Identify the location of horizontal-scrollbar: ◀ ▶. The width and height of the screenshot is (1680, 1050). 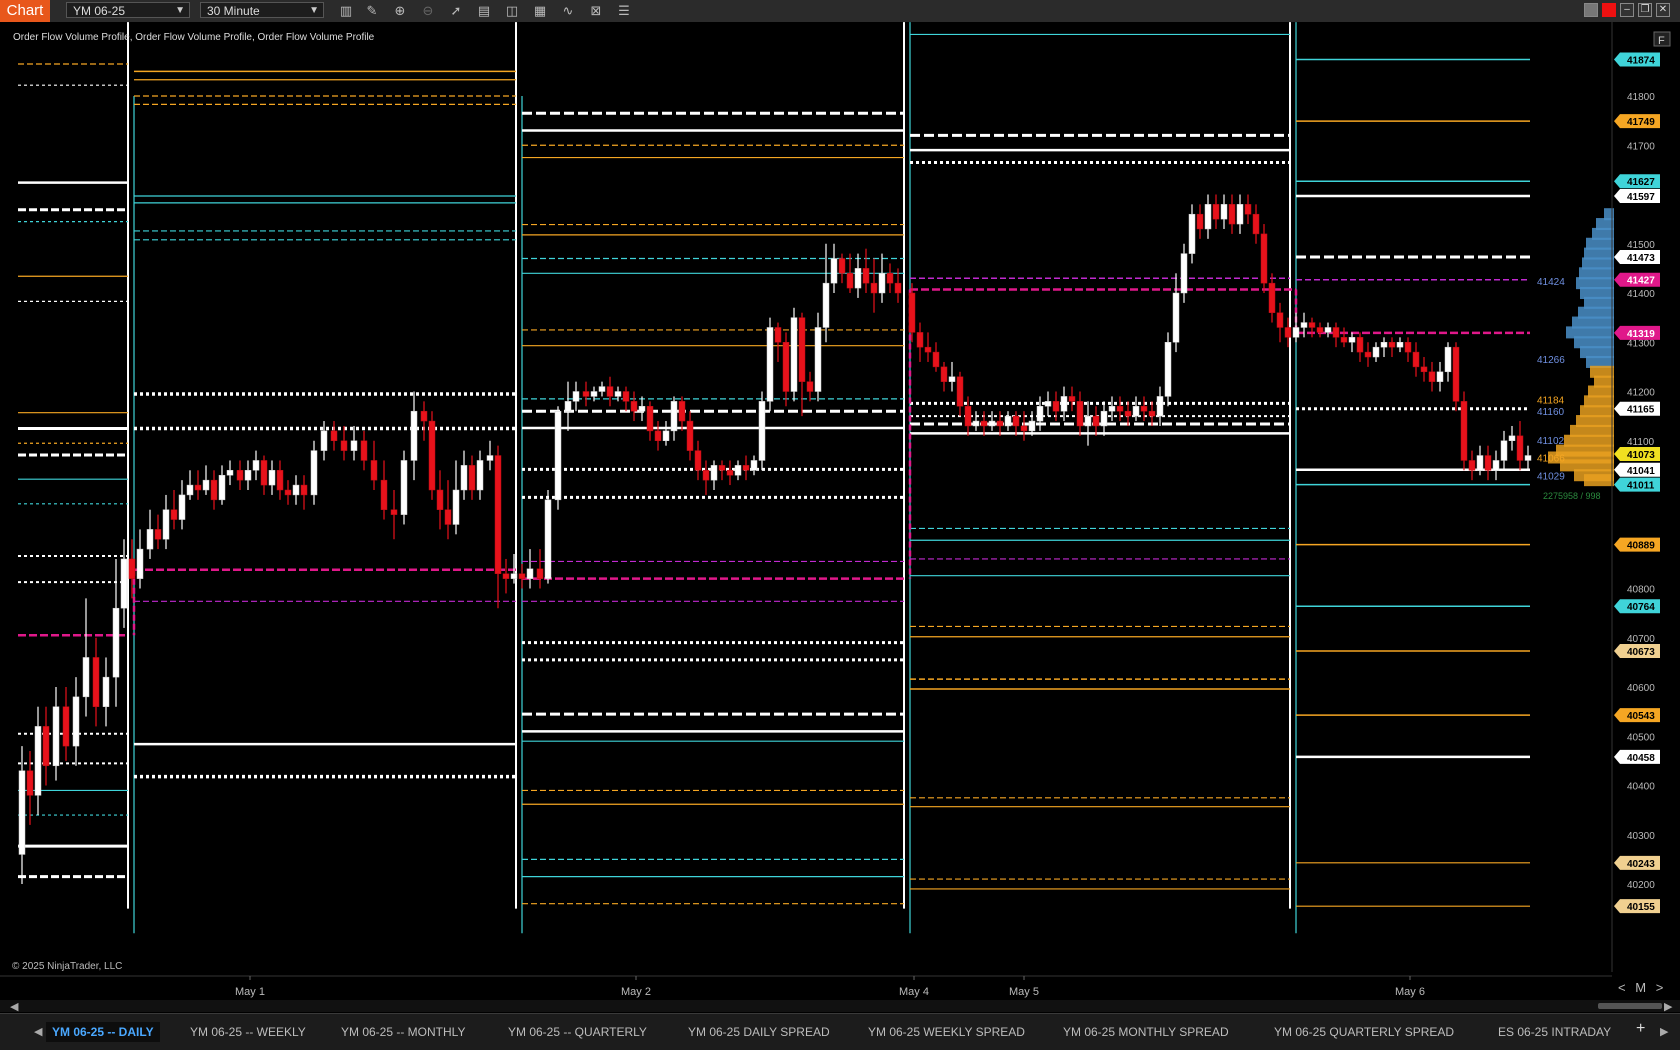
(840, 1006).